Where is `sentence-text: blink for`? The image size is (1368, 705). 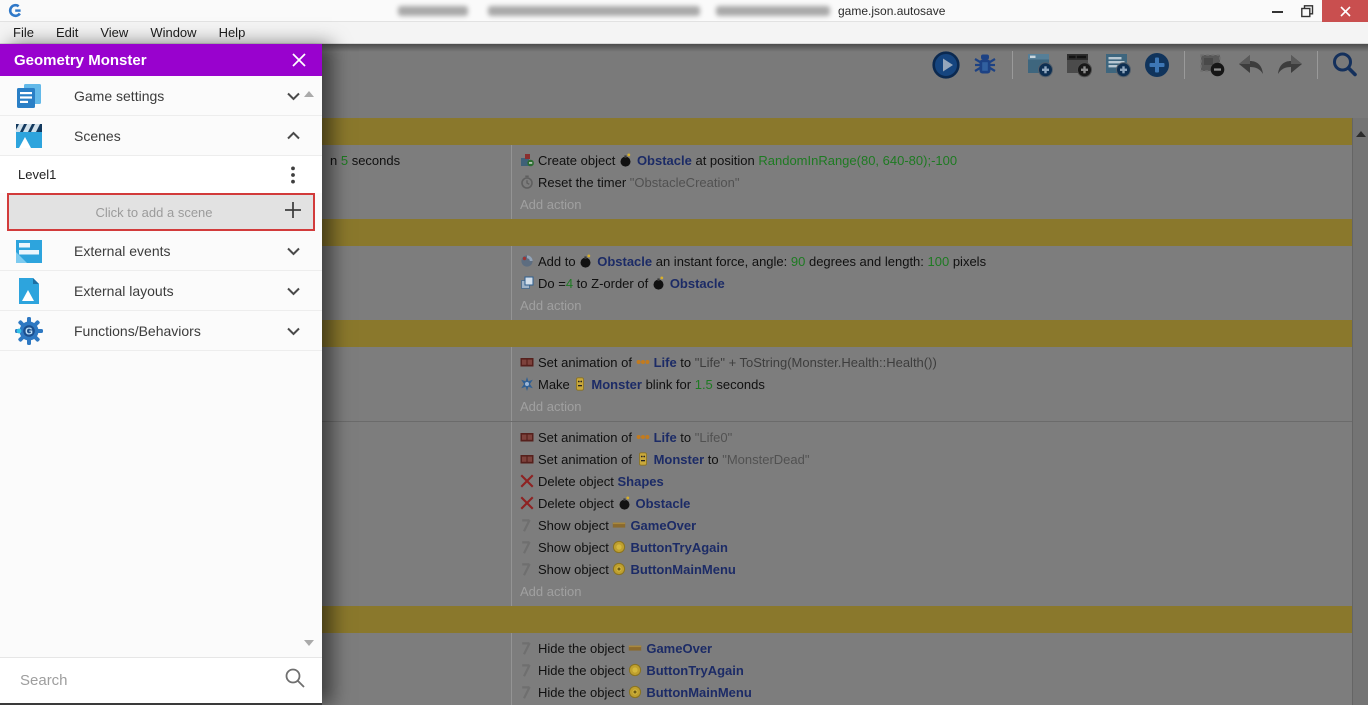 sentence-text: blink for is located at coordinates (668, 384).